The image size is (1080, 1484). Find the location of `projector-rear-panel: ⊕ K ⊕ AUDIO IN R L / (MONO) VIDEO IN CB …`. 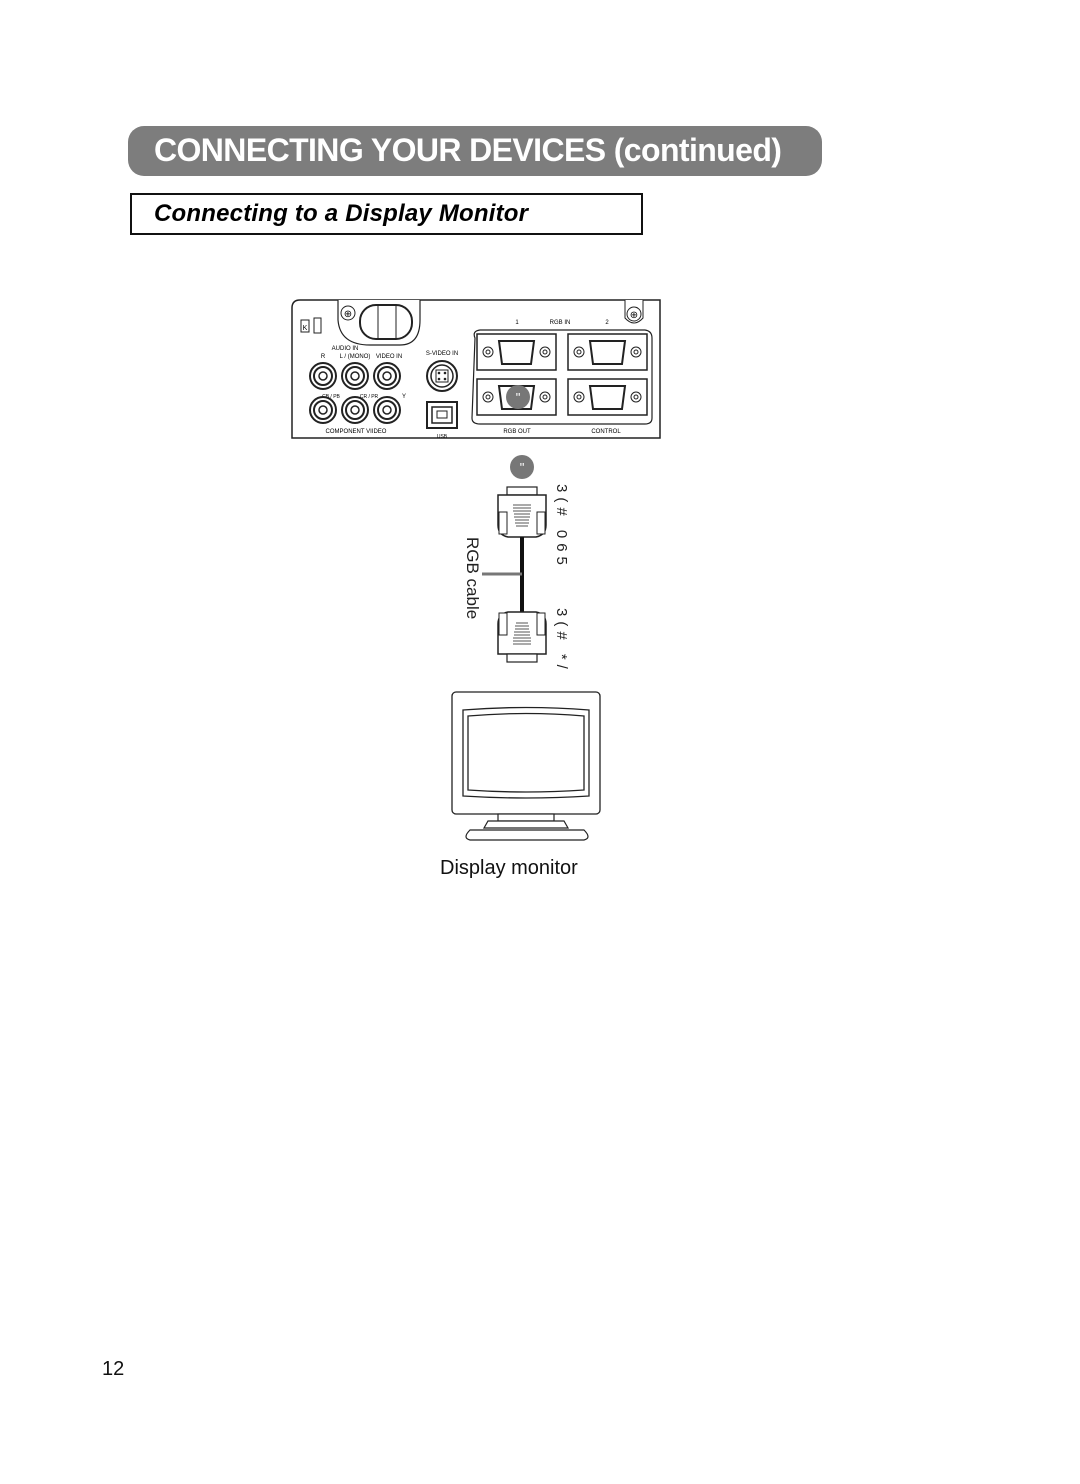

projector-rear-panel: ⊕ K ⊕ AUDIO IN R L / (MONO) VIDEO IN CB … is located at coordinates (476, 369).